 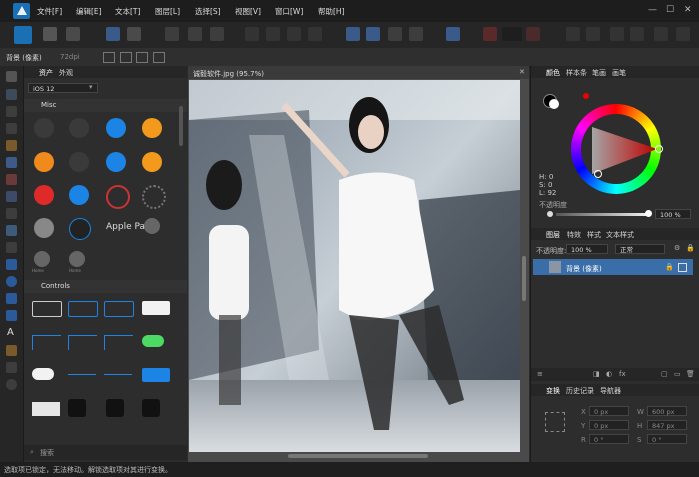 I want to click on tab-styles: 样式, so click(x=594, y=235).